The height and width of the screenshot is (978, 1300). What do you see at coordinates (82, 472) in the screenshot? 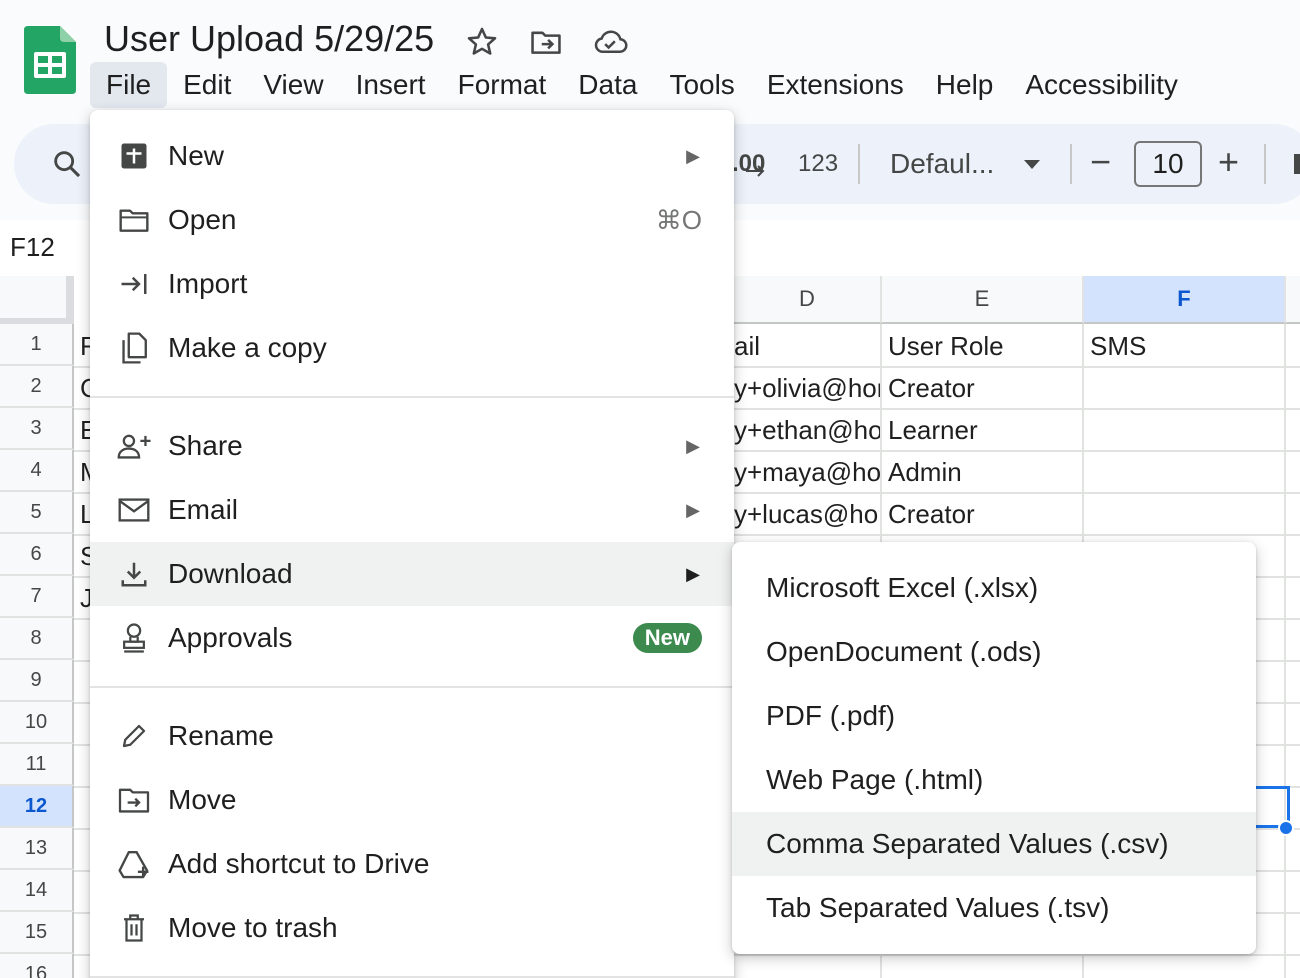
I see `cell-a4: M` at bounding box center [82, 472].